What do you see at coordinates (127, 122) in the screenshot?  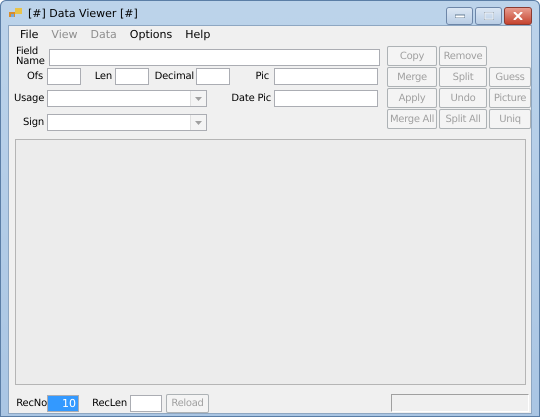 I see `sign-dropdown` at bounding box center [127, 122].